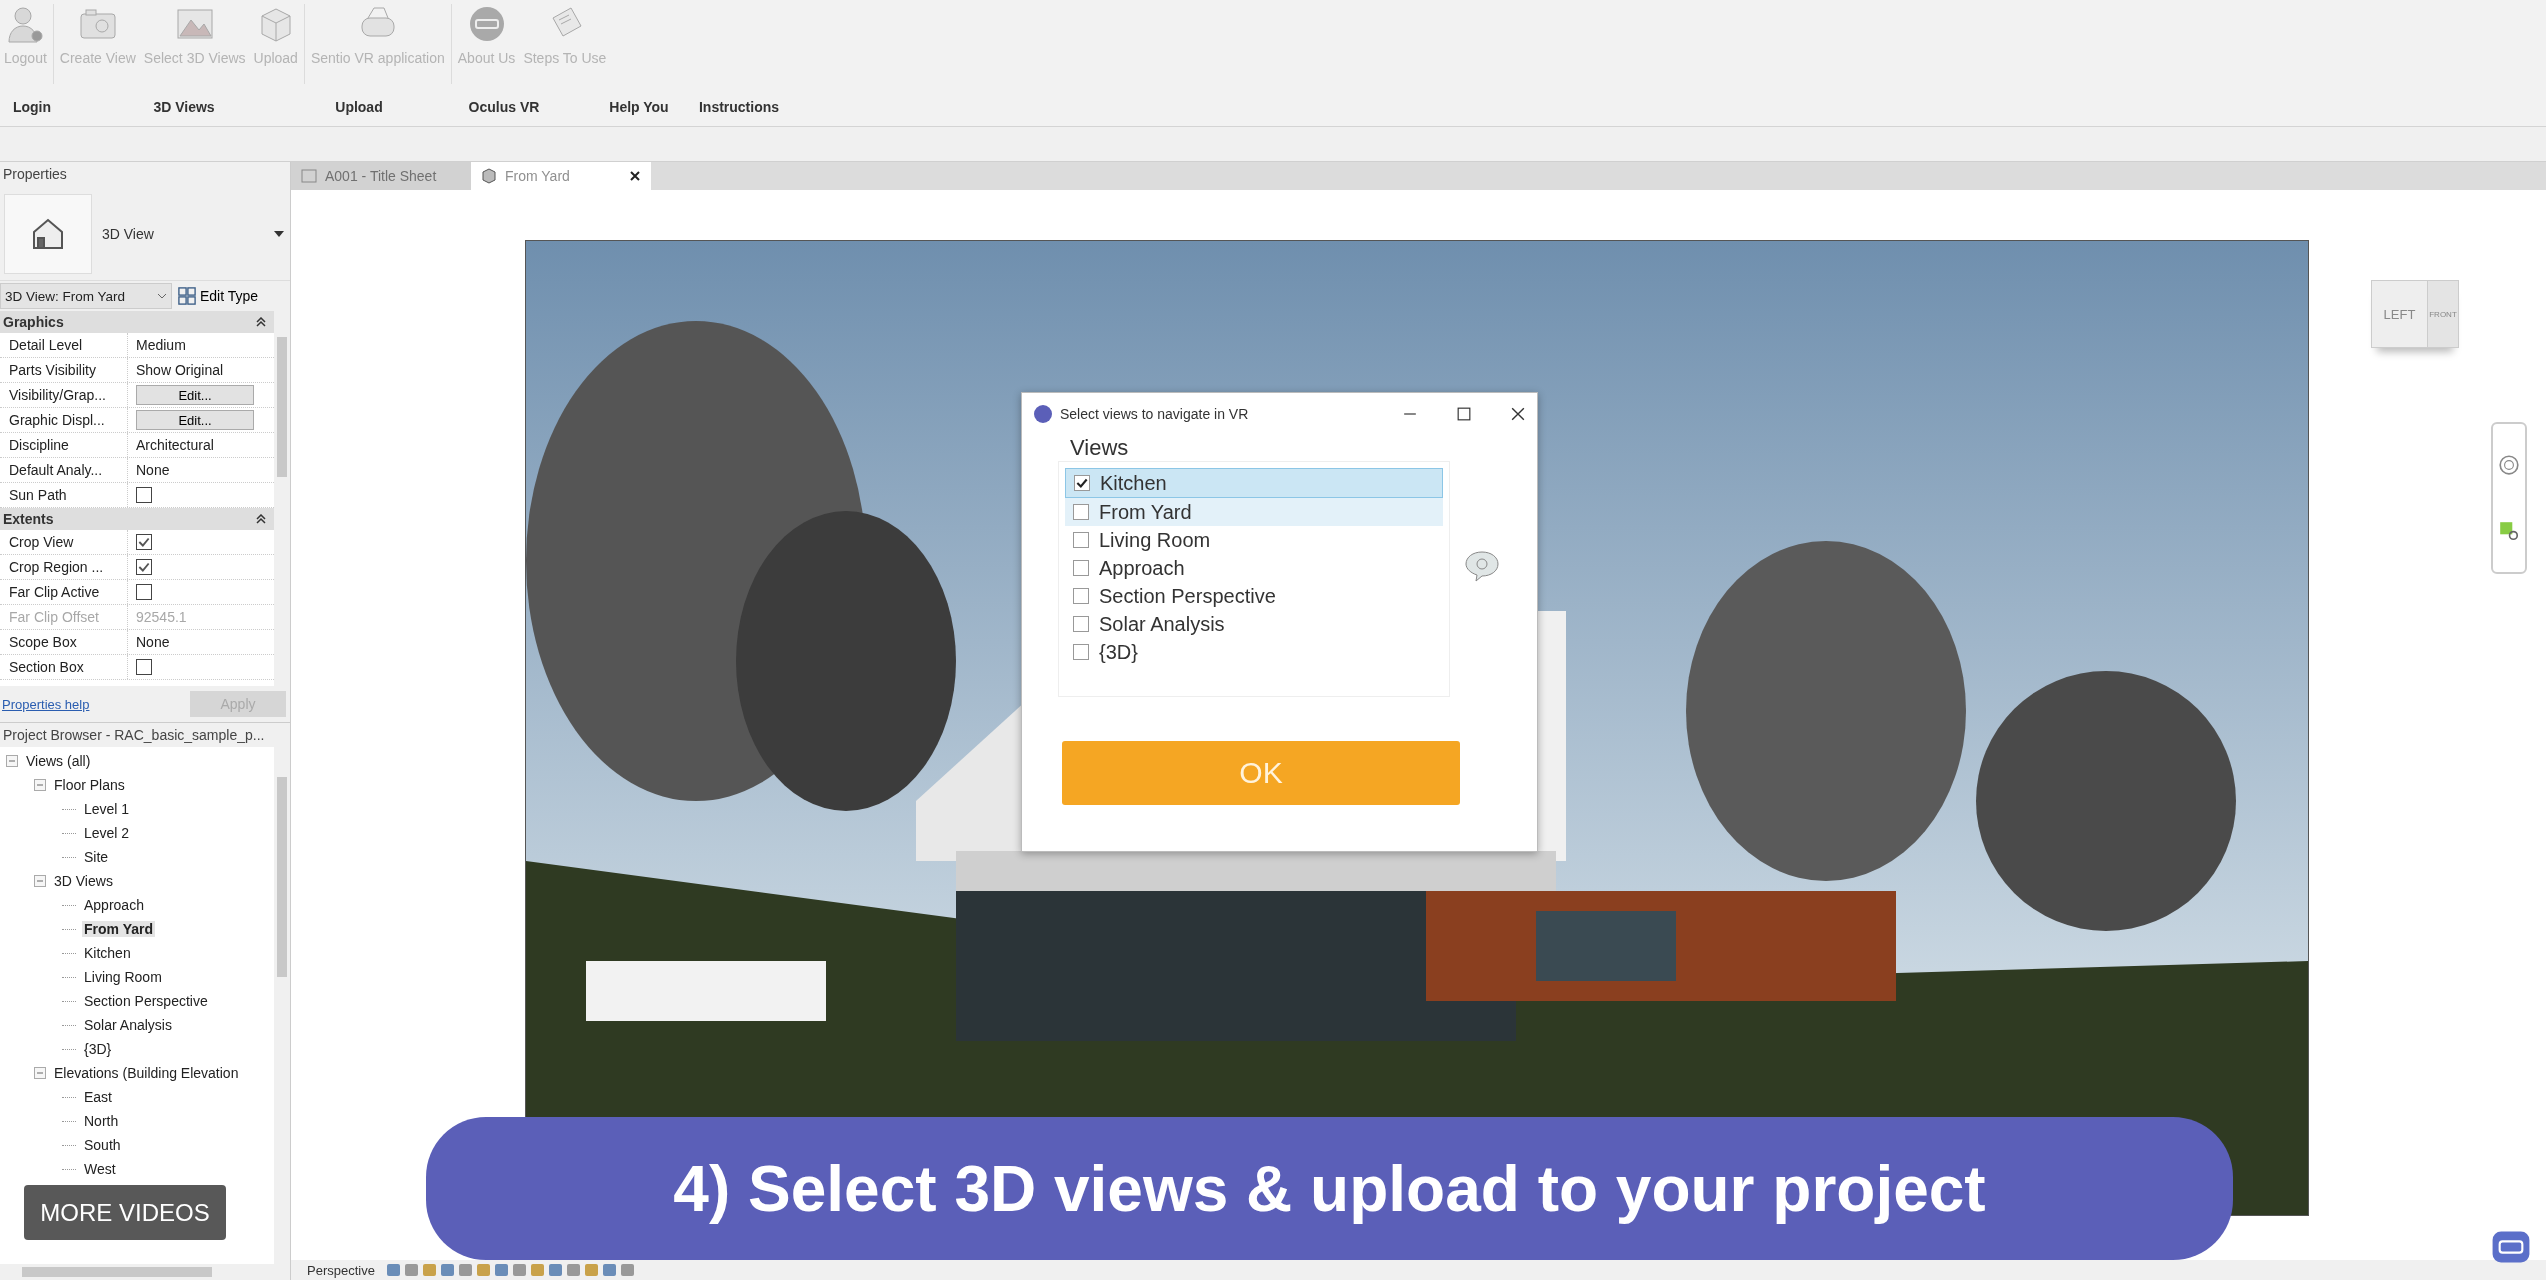  Describe the element at coordinates (175, 445) in the screenshot. I see `property-value: Architectural` at that location.